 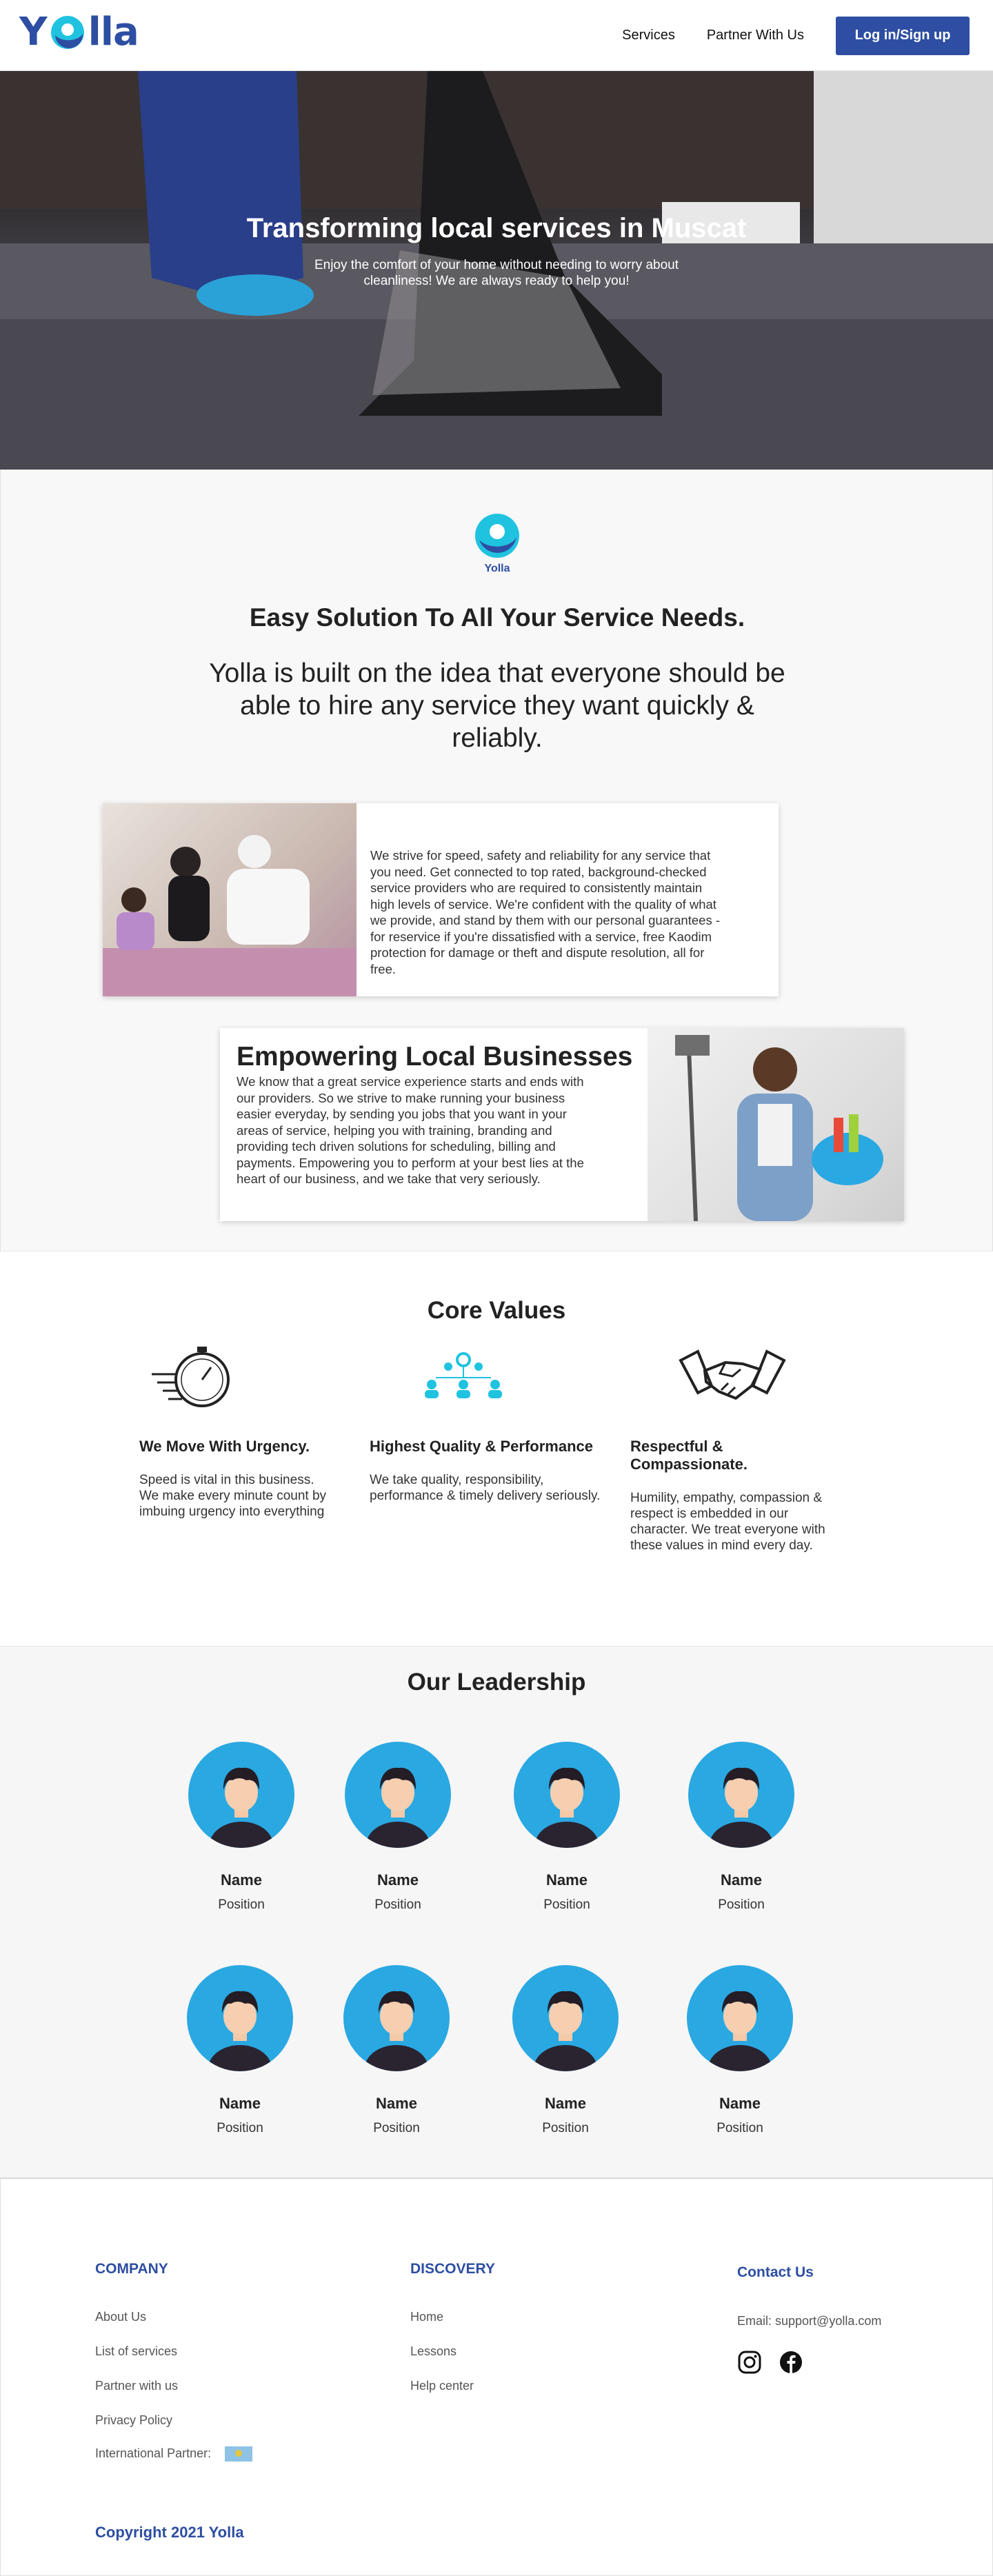 I want to click on handshake-icon, so click(x=733, y=1378).